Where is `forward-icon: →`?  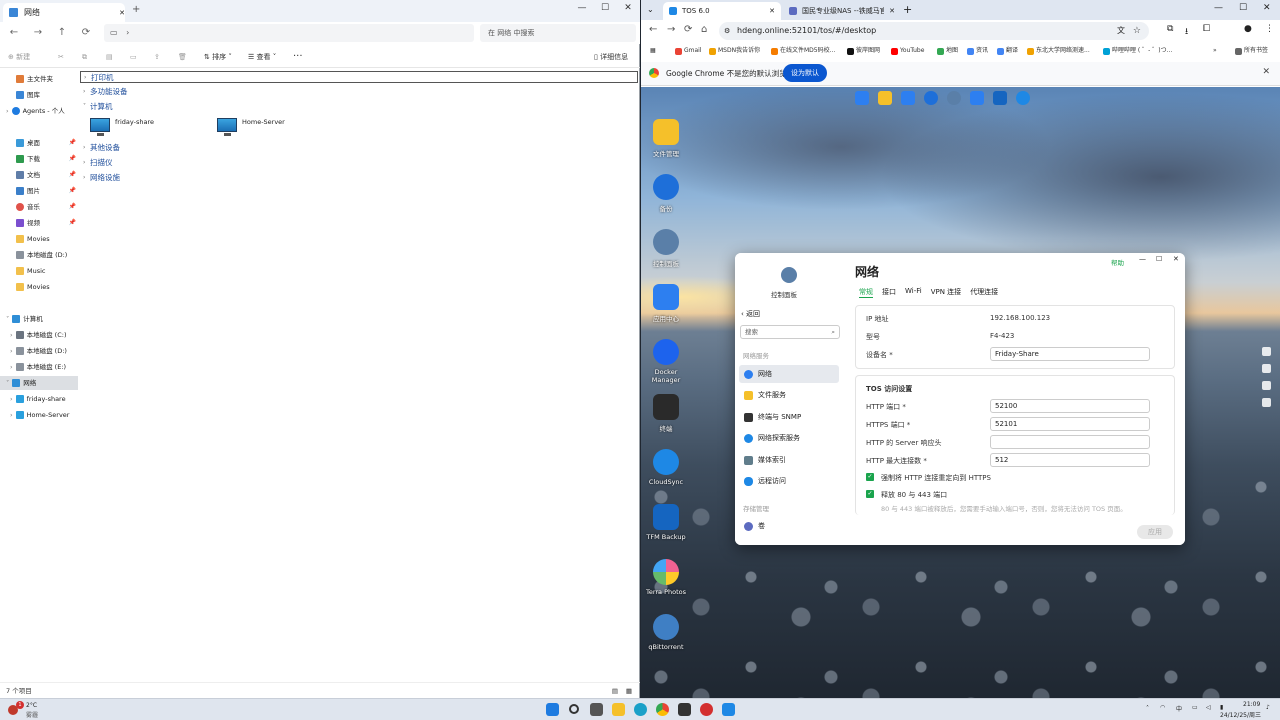 forward-icon: → is located at coordinates (671, 29).